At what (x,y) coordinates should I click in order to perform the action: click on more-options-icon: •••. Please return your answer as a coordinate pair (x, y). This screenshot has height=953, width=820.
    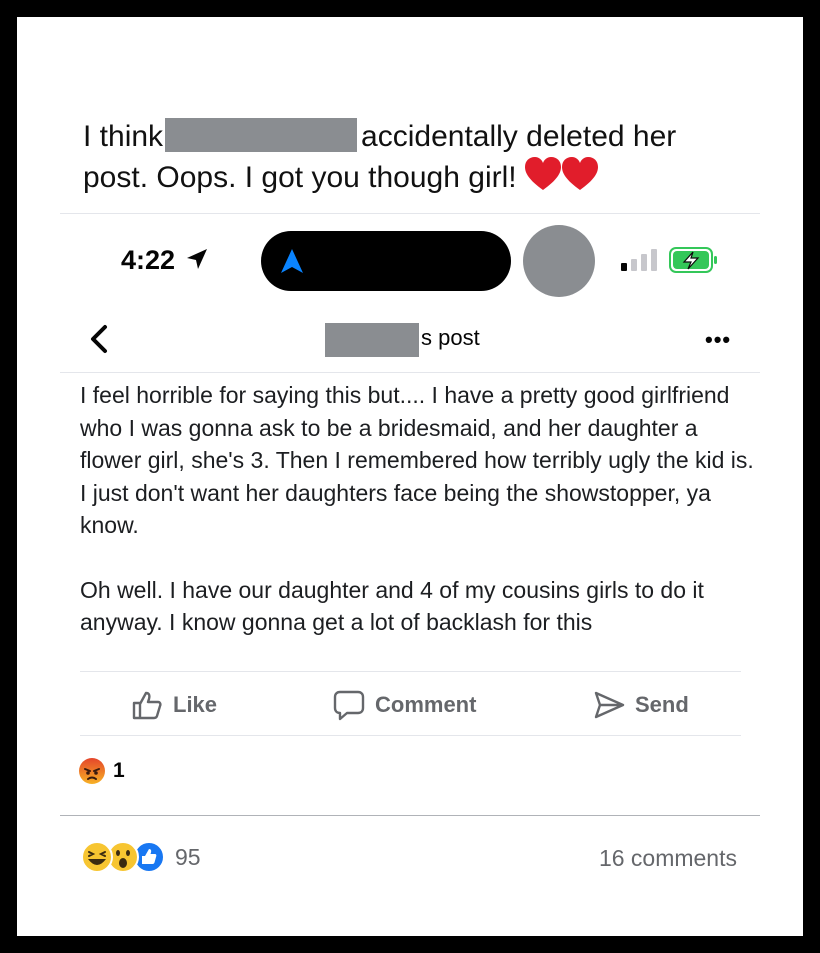
    Looking at the image, I should click on (718, 340).